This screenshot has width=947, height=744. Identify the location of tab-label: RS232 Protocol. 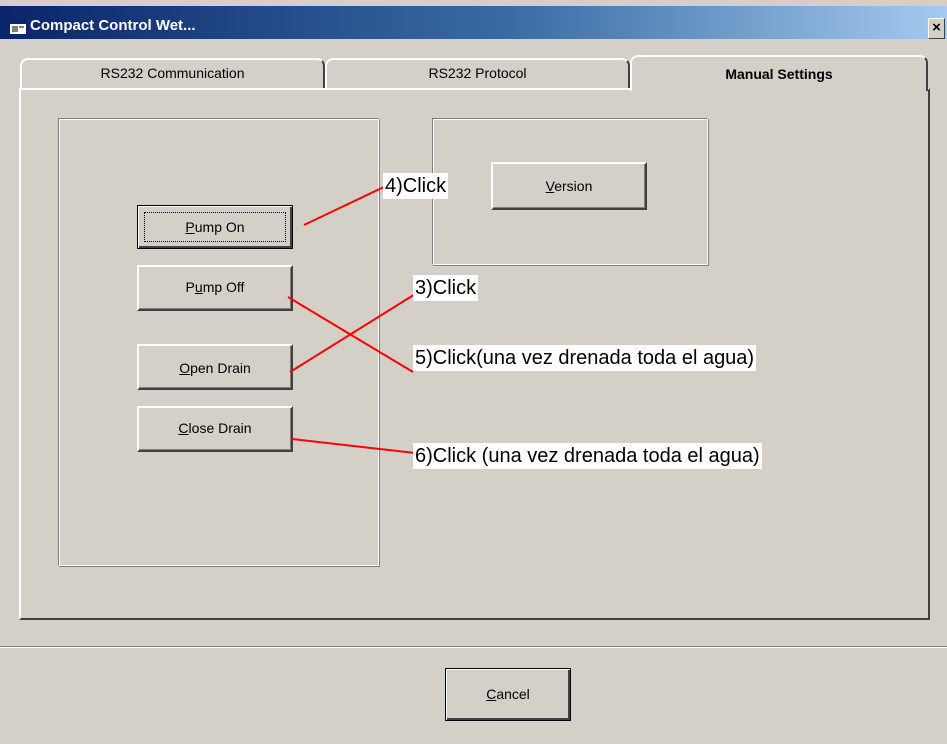
(477, 73).